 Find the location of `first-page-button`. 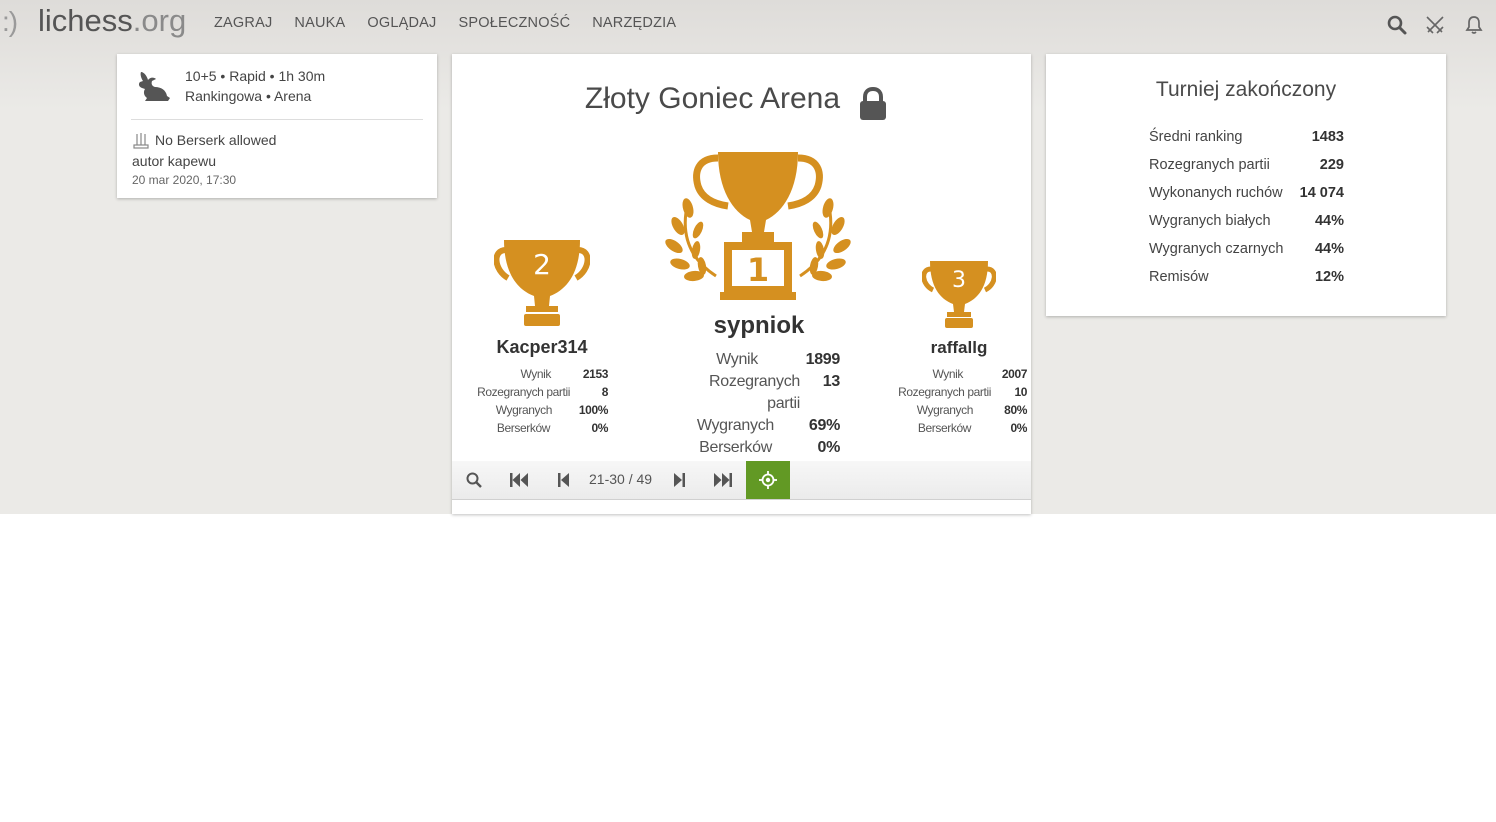

first-page-button is located at coordinates (519, 480).